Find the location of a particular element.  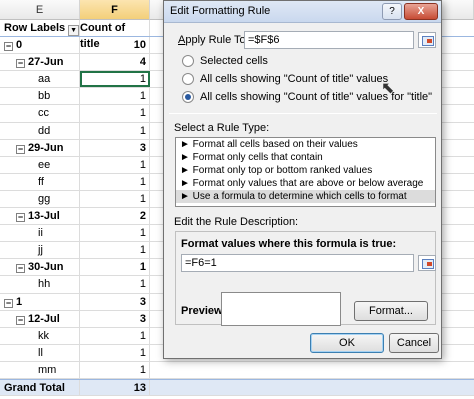

count-cell: 4 is located at coordinates (115, 62).